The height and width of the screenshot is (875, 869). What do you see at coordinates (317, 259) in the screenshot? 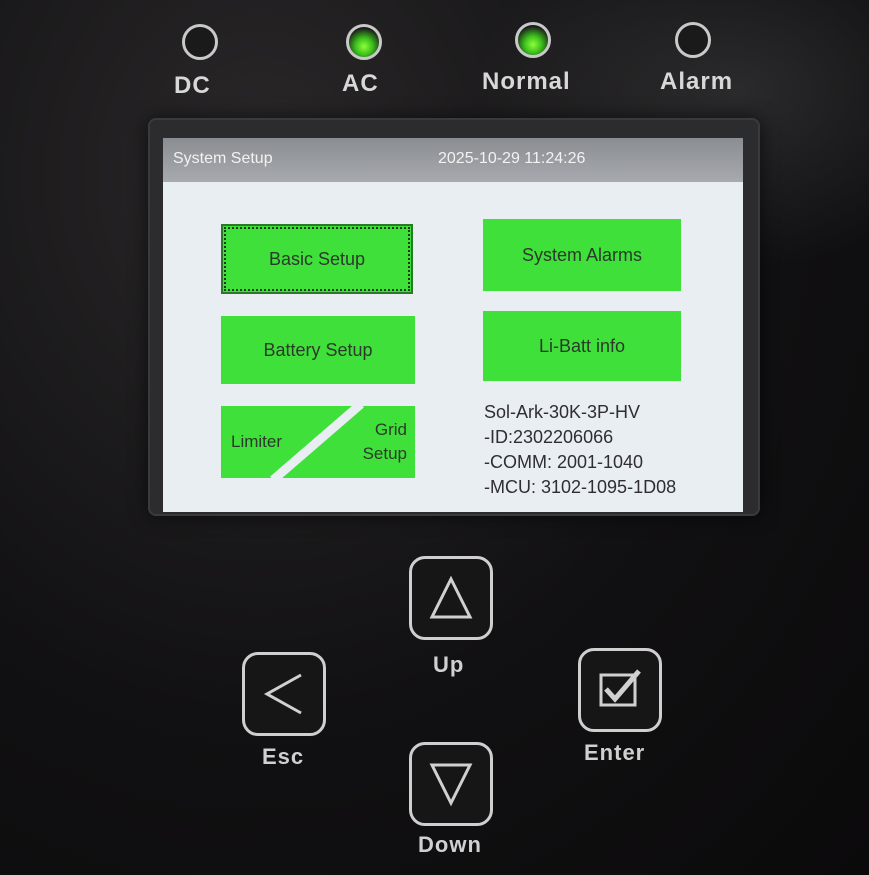
I see `basic-setup-button: Basic Setup` at bounding box center [317, 259].